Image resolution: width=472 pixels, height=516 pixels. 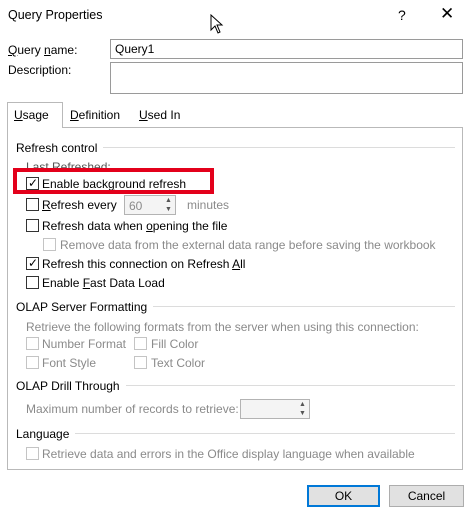 What do you see at coordinates (79, 205) in the screenshot?
I see `refresh-every-label: Refresh every` at bounding box center [79, 205].